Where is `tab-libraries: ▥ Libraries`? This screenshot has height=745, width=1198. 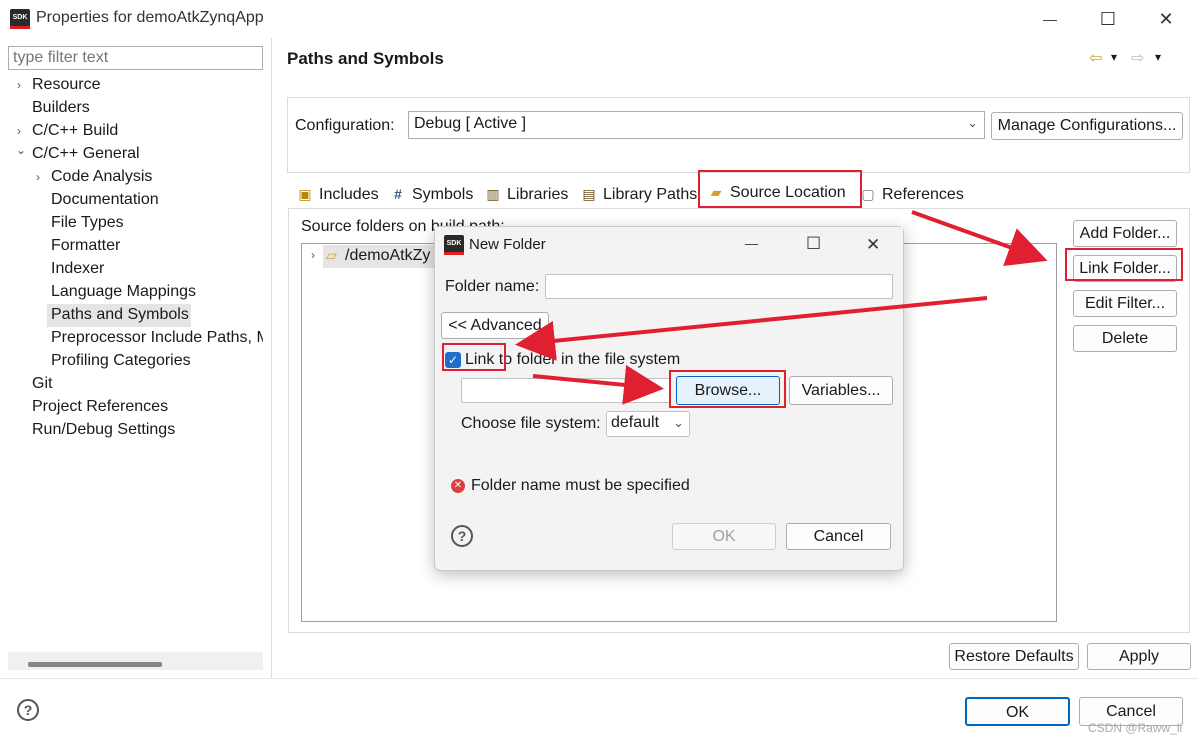 tab-libraries: ▥ Libraries is located at coordinates (523, 195).